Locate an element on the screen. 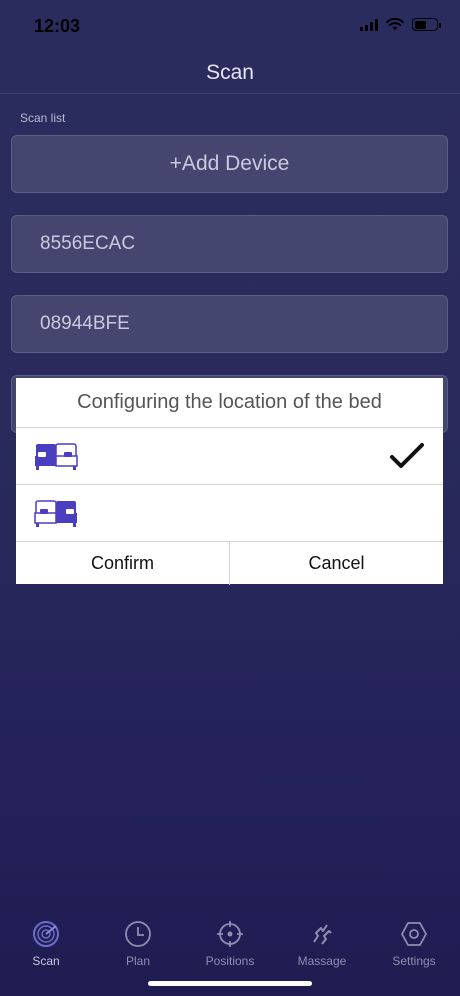 The height and width of the screenshot is (996, 460). add-device-label: +Add Device is located at coordinates (229, 163).